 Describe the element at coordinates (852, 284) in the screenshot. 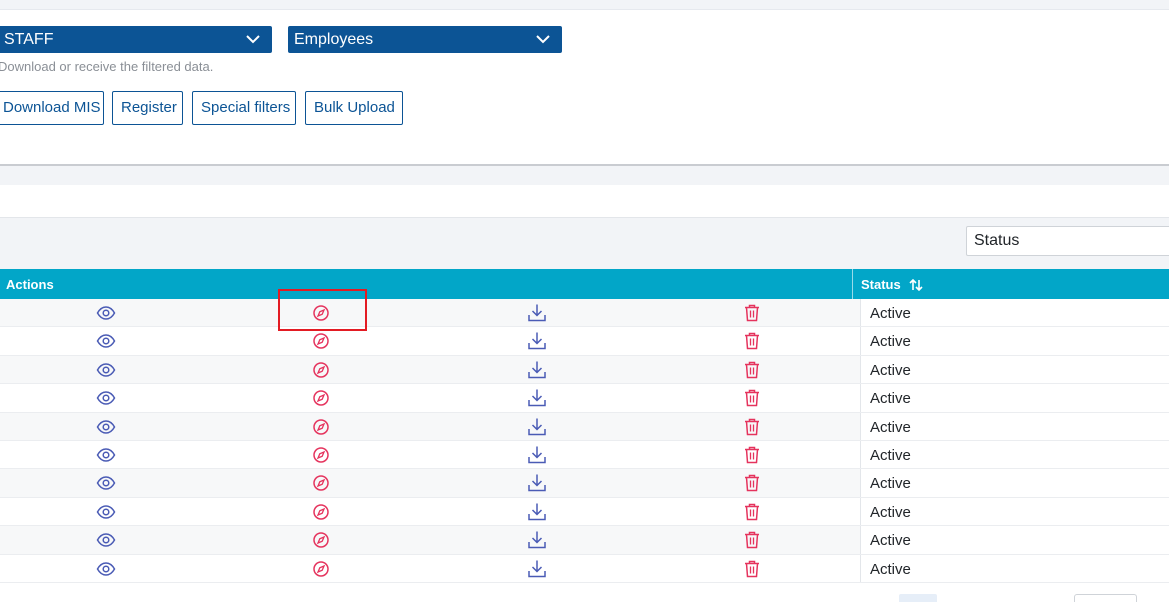

I see `column-separator` at that location.